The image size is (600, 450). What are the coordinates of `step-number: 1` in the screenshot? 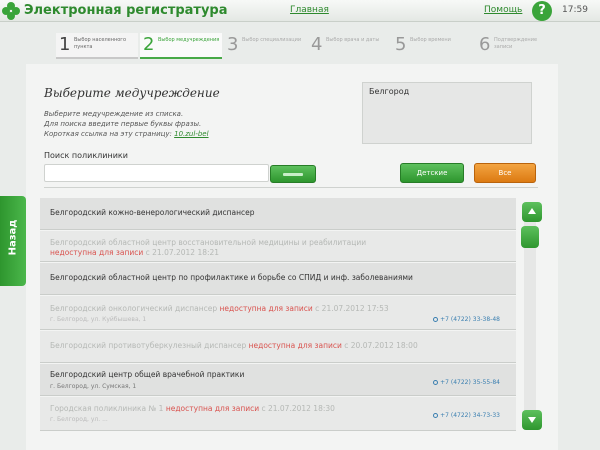 It's located at (65, 44).